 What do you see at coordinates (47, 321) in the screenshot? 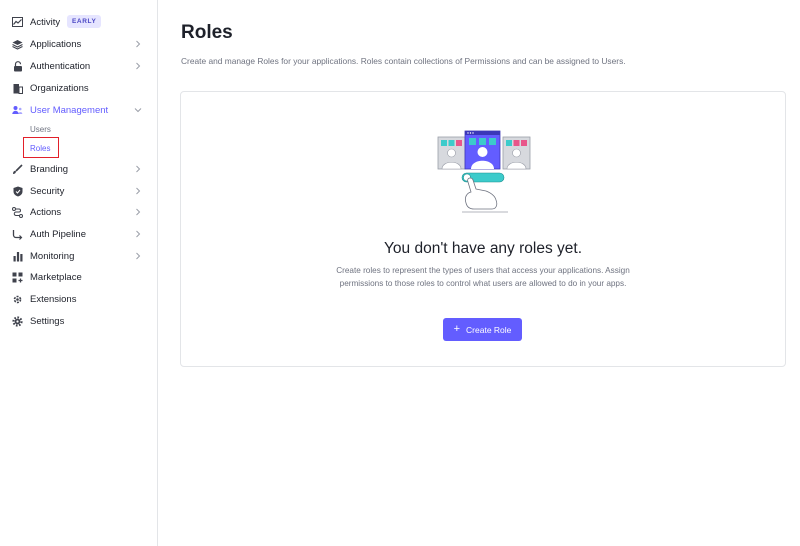
I see `sidebar-item-label: Settings` at bounding box center [47, 321].